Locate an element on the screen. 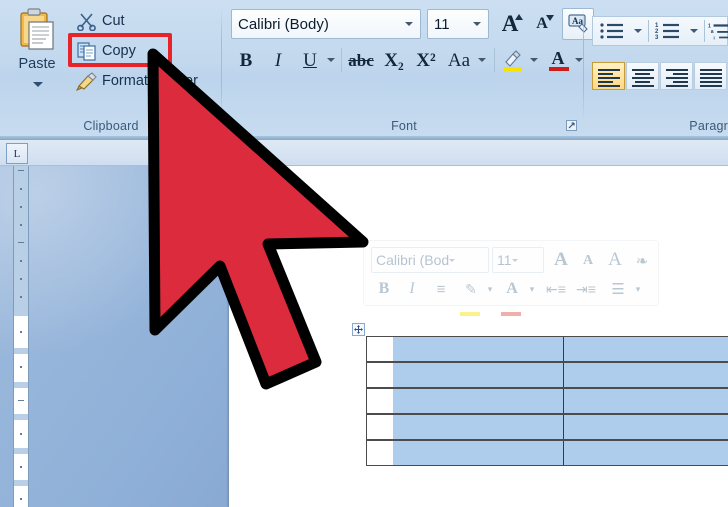 The width and height of the screenshot is (728, 507). bold-button: B is located at coordinates (246, 60).